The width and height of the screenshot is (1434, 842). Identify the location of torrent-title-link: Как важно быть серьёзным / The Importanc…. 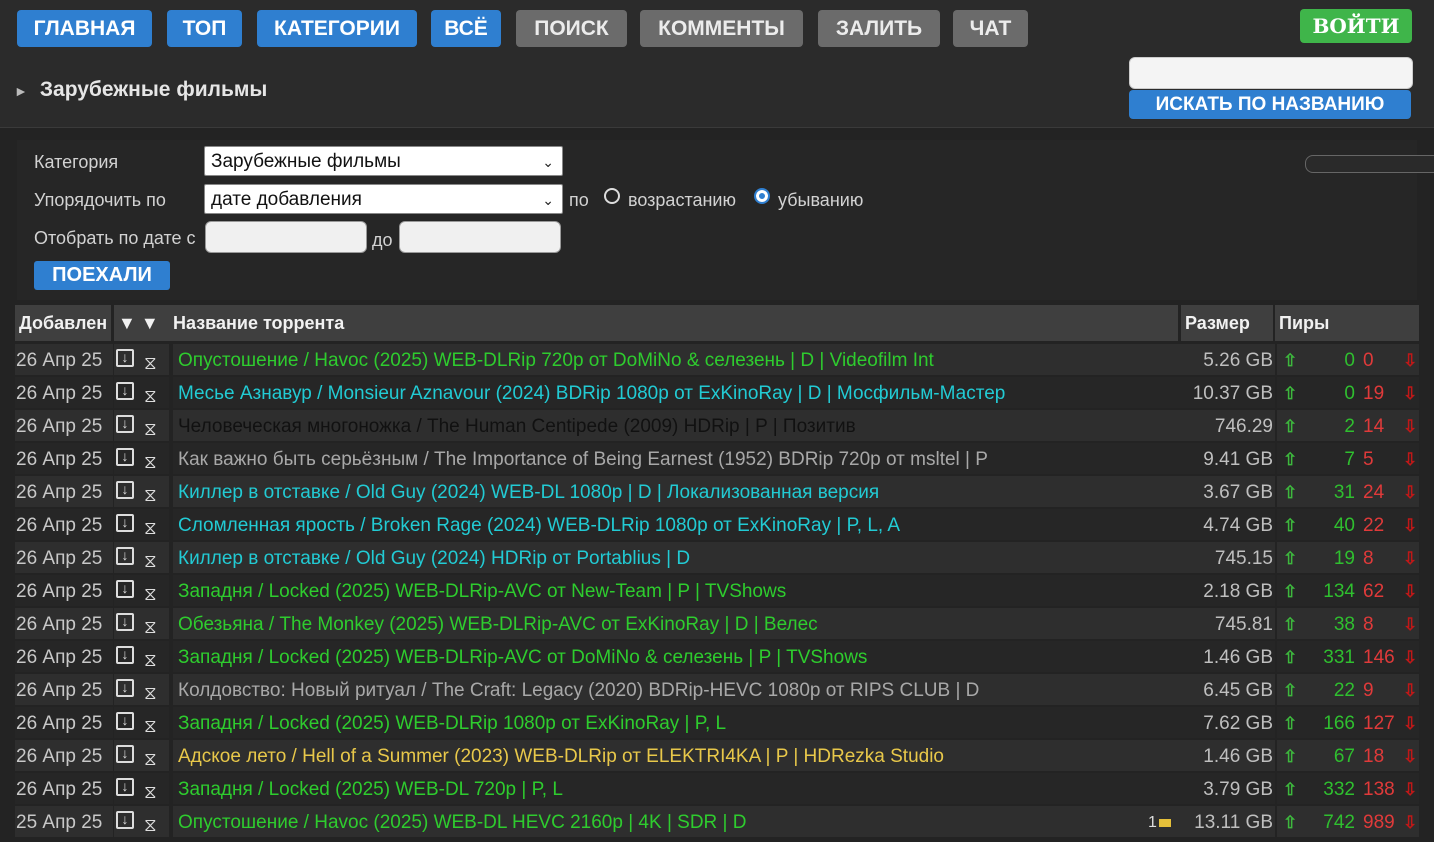
(678, 458).